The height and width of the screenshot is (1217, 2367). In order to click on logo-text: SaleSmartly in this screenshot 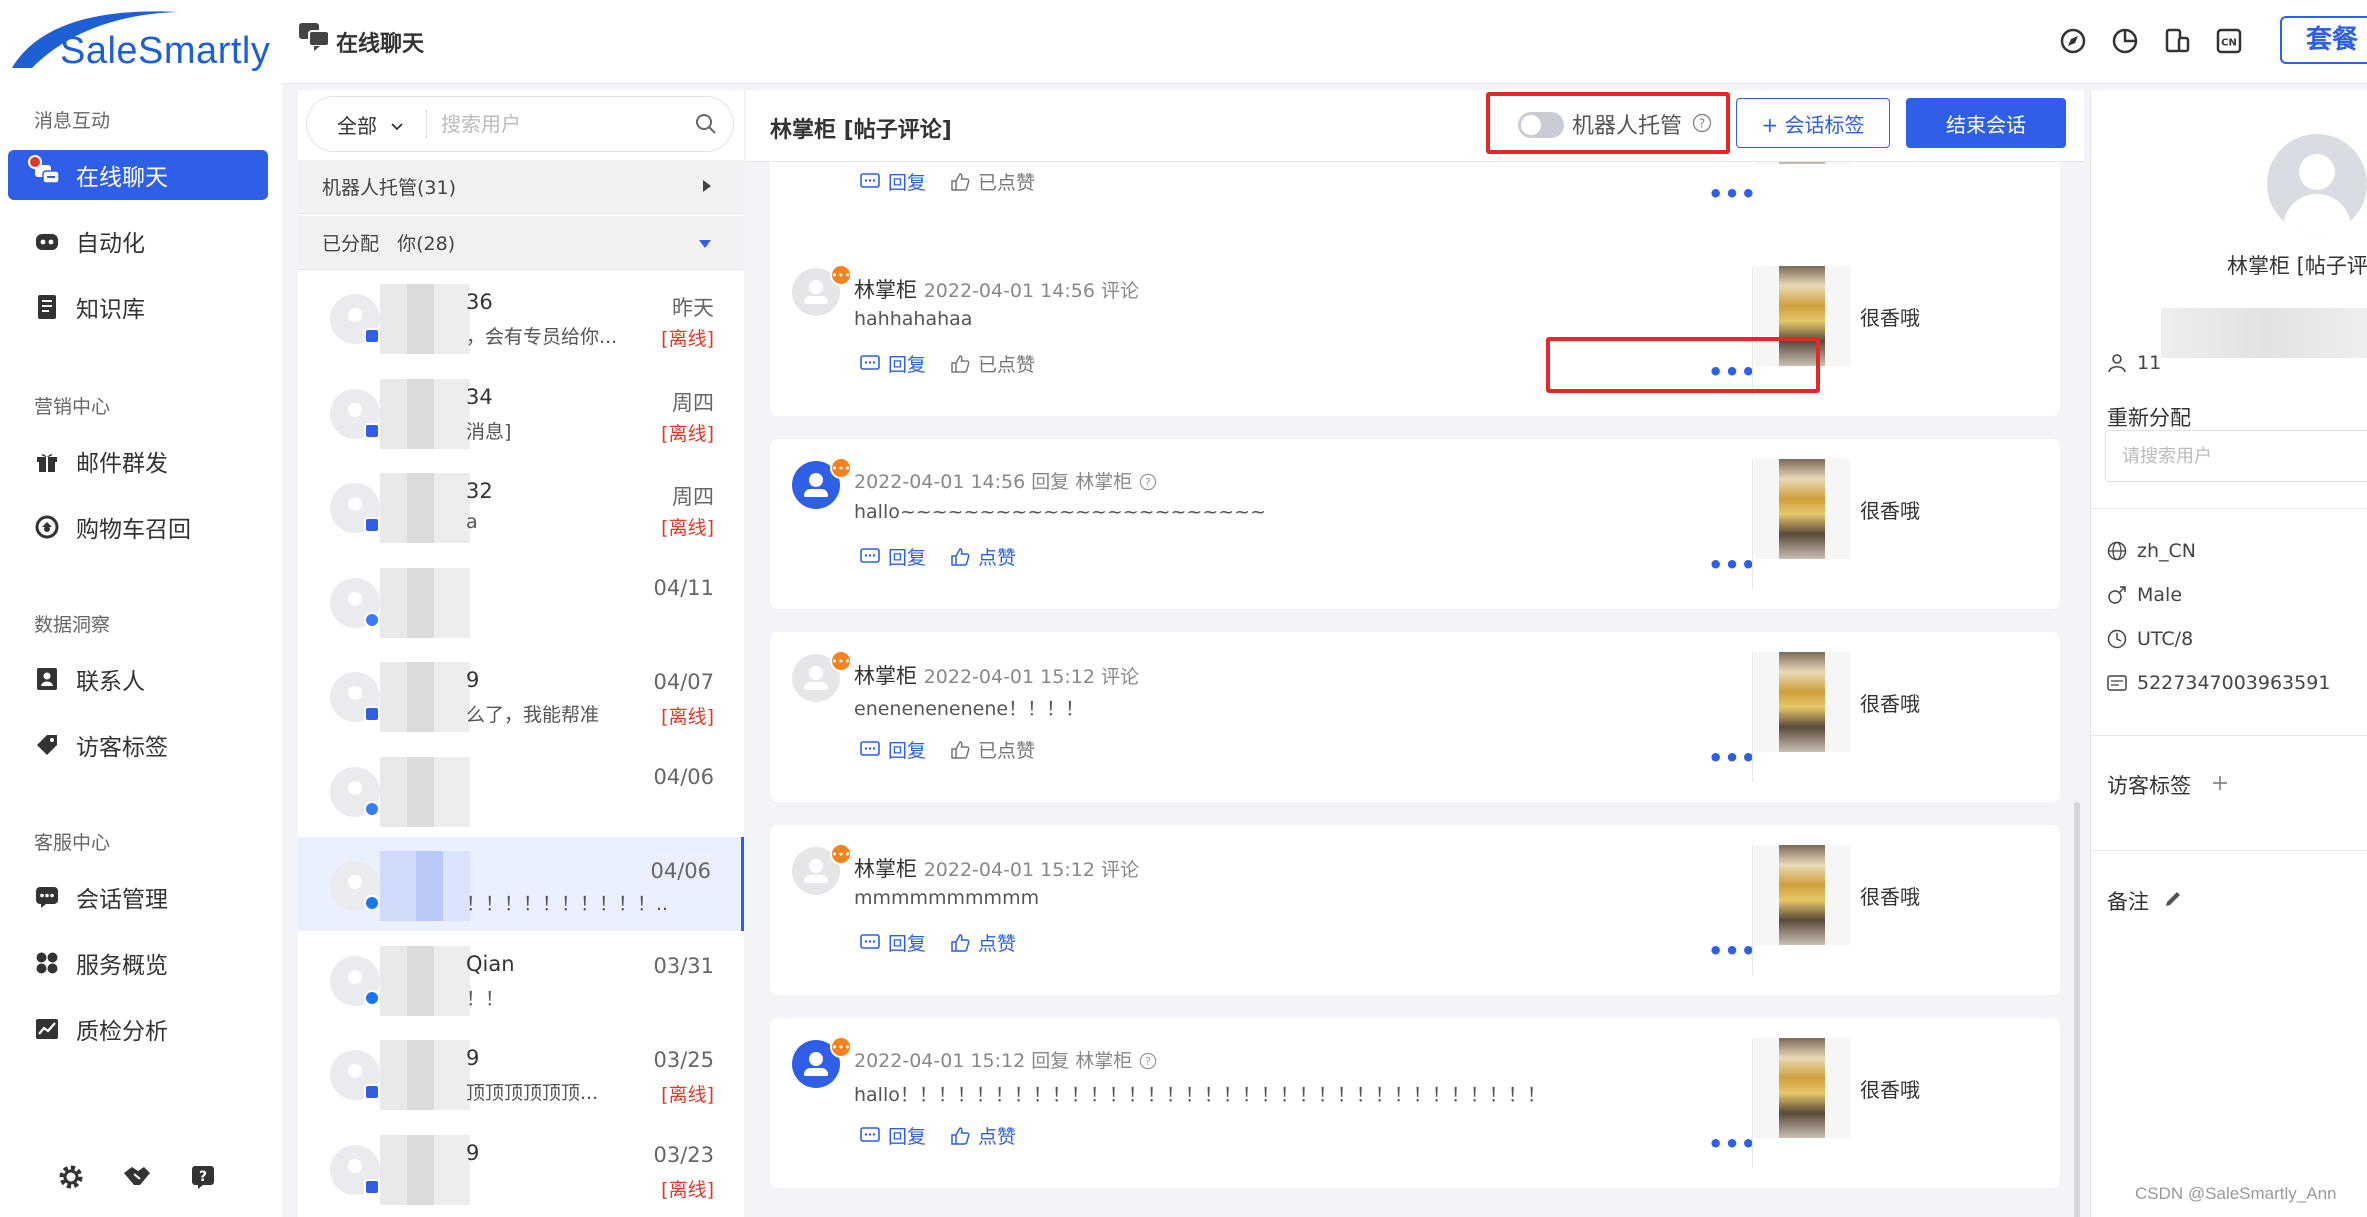, I will do `click(165, 51)`.